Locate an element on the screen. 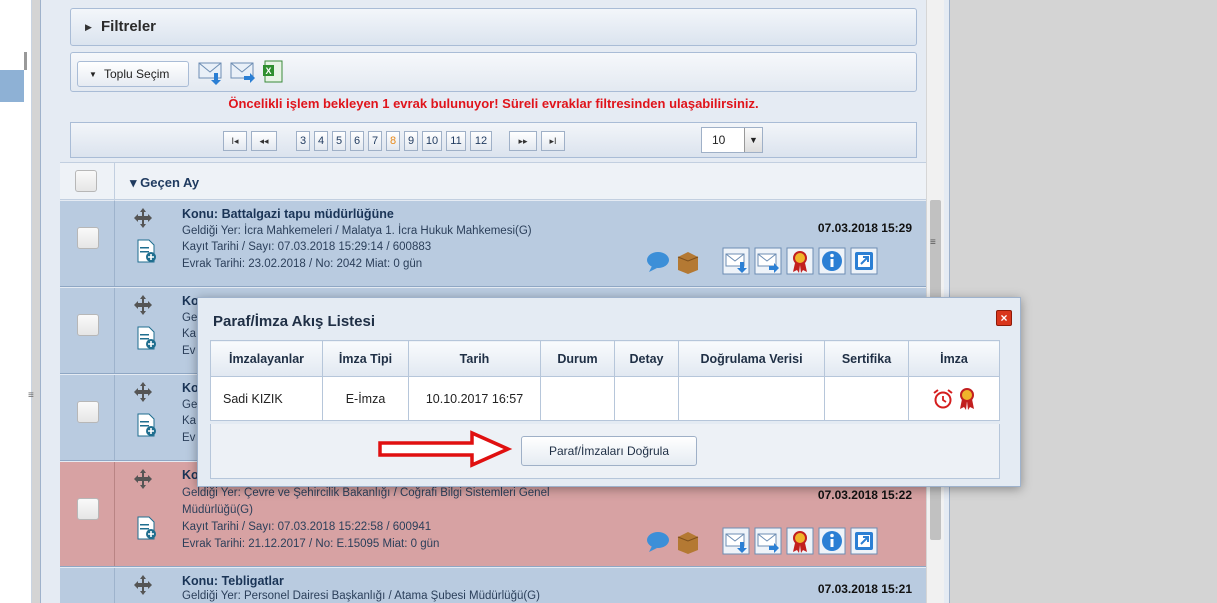 This screenshot has width=1217, height=603. table-row: Sadi KIZIK E-İmza 10.10.2017 16:57 is located at coordinates (605, 398).